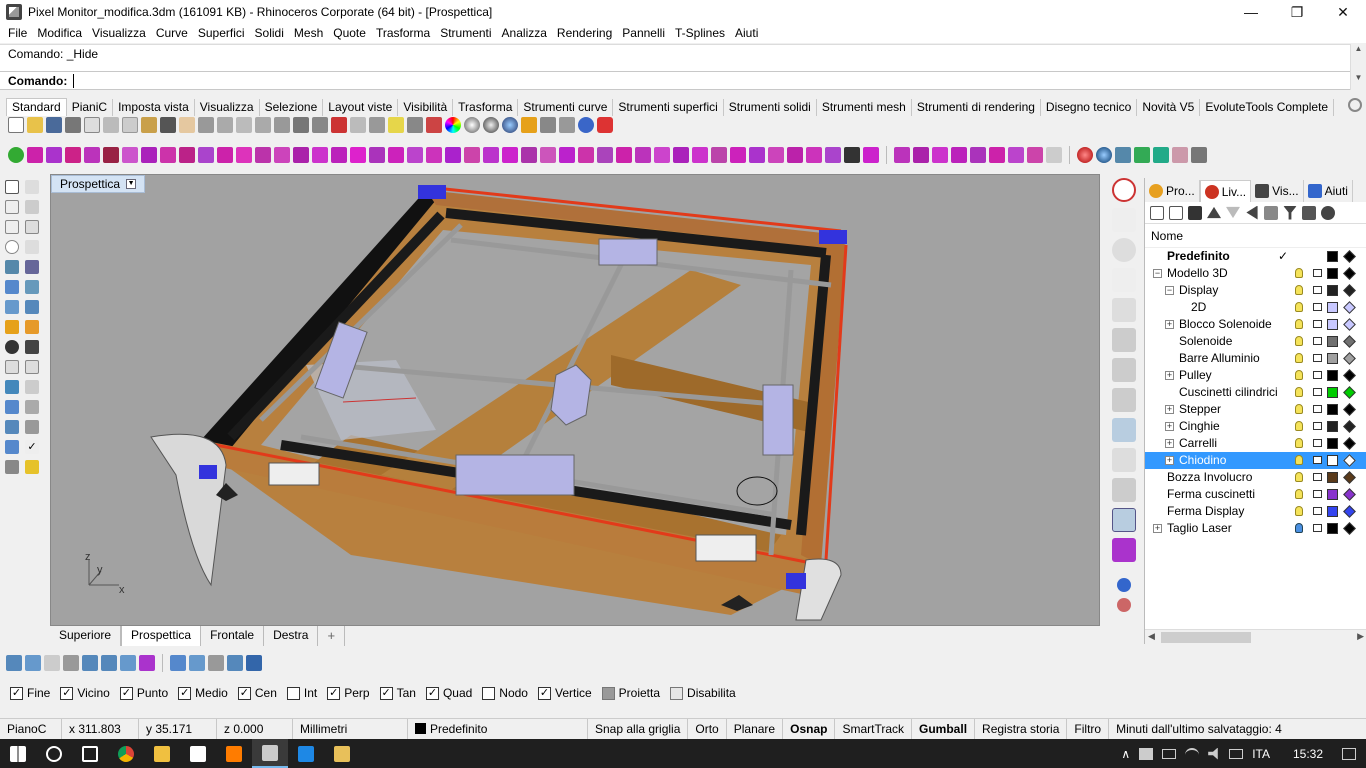 This screenshot has height=768, width=1366. I want to click on smarttrack-toggle: SmartTrack, so click(874, 729).